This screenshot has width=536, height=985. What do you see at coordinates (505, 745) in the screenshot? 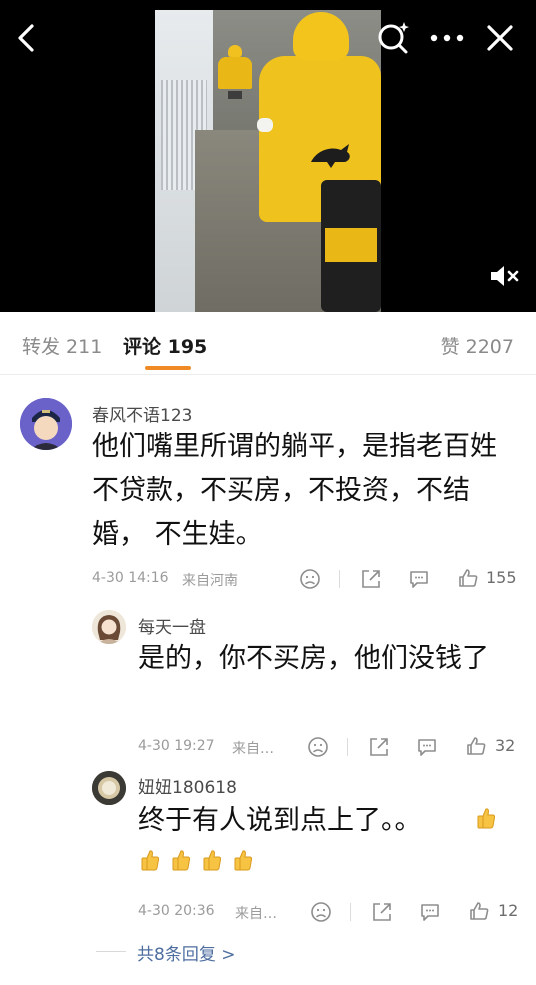
I see `like-count: 32` at bounding box center [505, 745].